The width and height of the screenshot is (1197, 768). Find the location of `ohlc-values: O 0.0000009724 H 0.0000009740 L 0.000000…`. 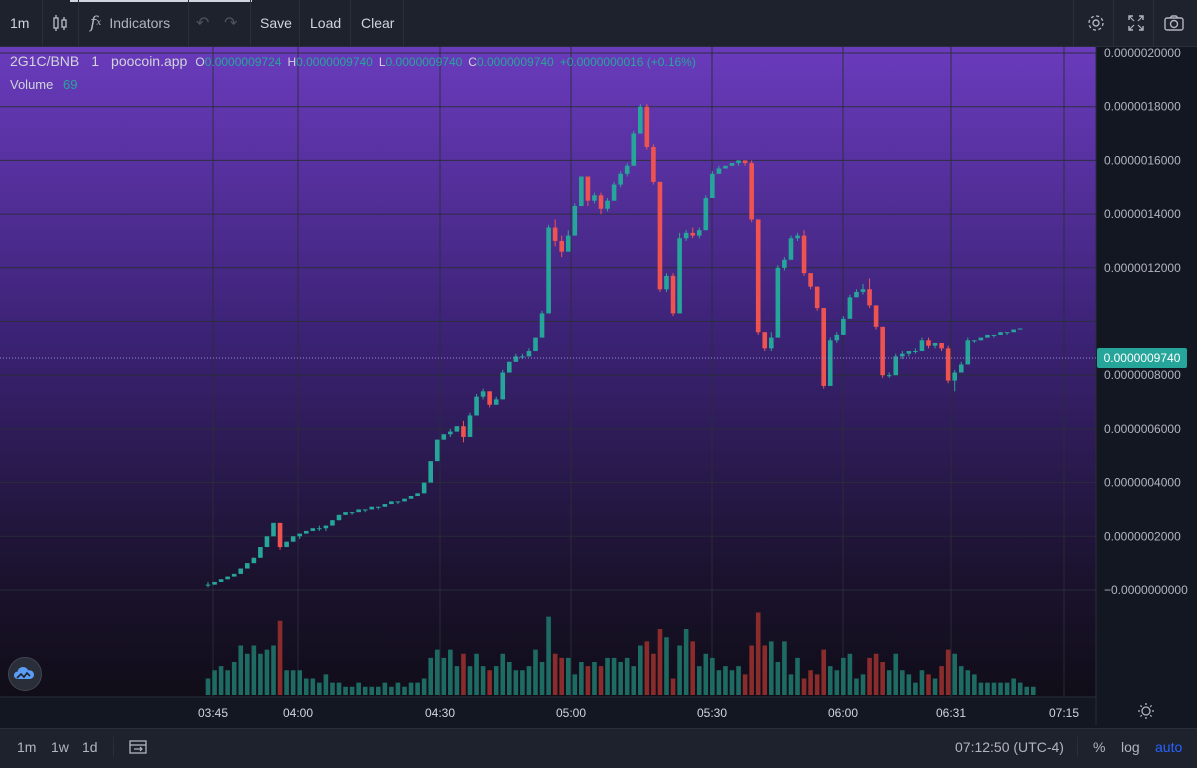

ohlc-values: O 0.0000009724 H 0.0000009740 L 0.000000… is located at coordinates (445, 62).